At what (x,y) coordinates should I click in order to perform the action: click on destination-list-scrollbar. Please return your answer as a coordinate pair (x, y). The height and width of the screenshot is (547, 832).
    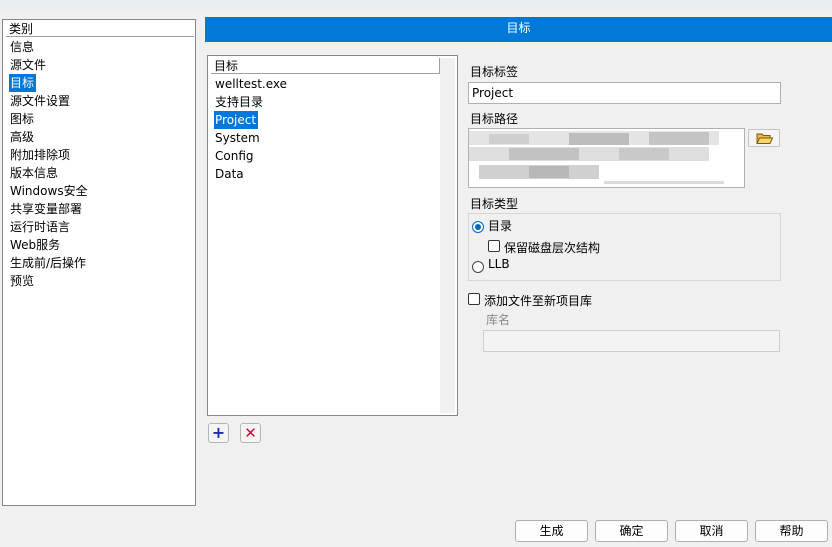
    Looking at the image, I should click on (447, 235).